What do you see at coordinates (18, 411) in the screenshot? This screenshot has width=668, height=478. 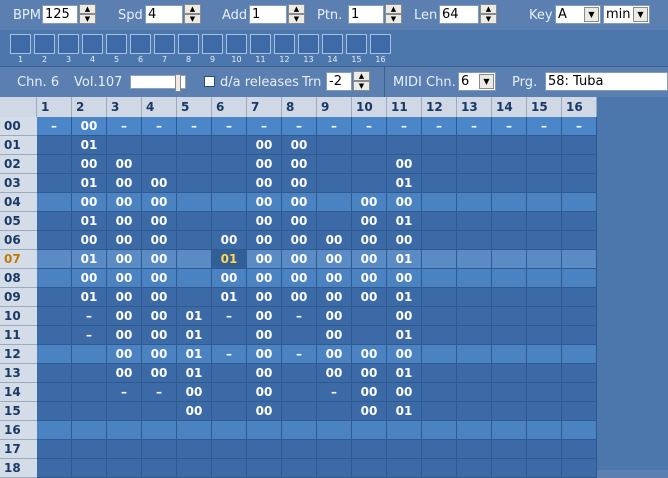 I see `row-header: 15` at bounding box center [18, 411].